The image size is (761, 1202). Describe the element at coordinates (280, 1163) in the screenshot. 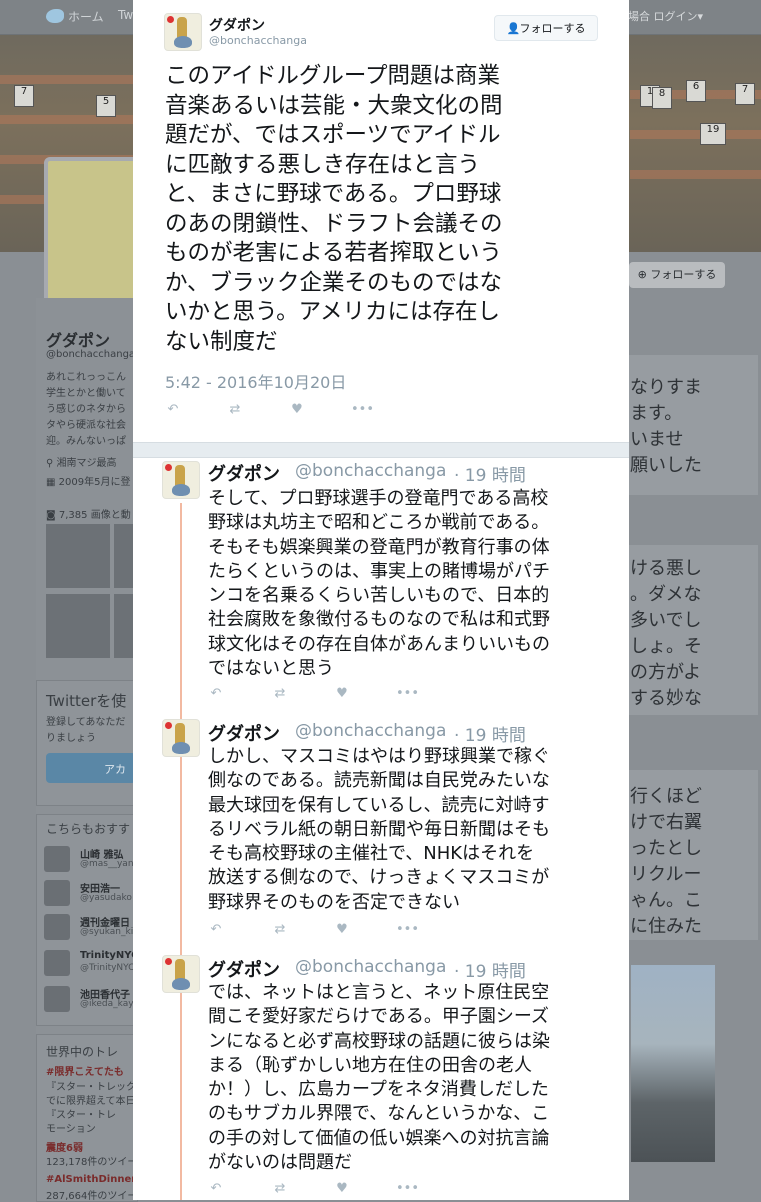

I see `tweet-text-line: がないのは問題だ` at that location.